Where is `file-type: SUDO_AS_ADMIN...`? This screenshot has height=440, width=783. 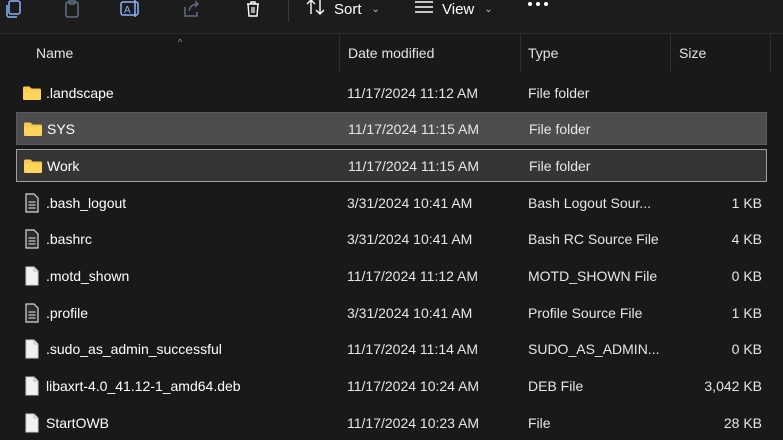 file-type: SUDO_AS_ADMIN... is located at coordinates (594, 348).